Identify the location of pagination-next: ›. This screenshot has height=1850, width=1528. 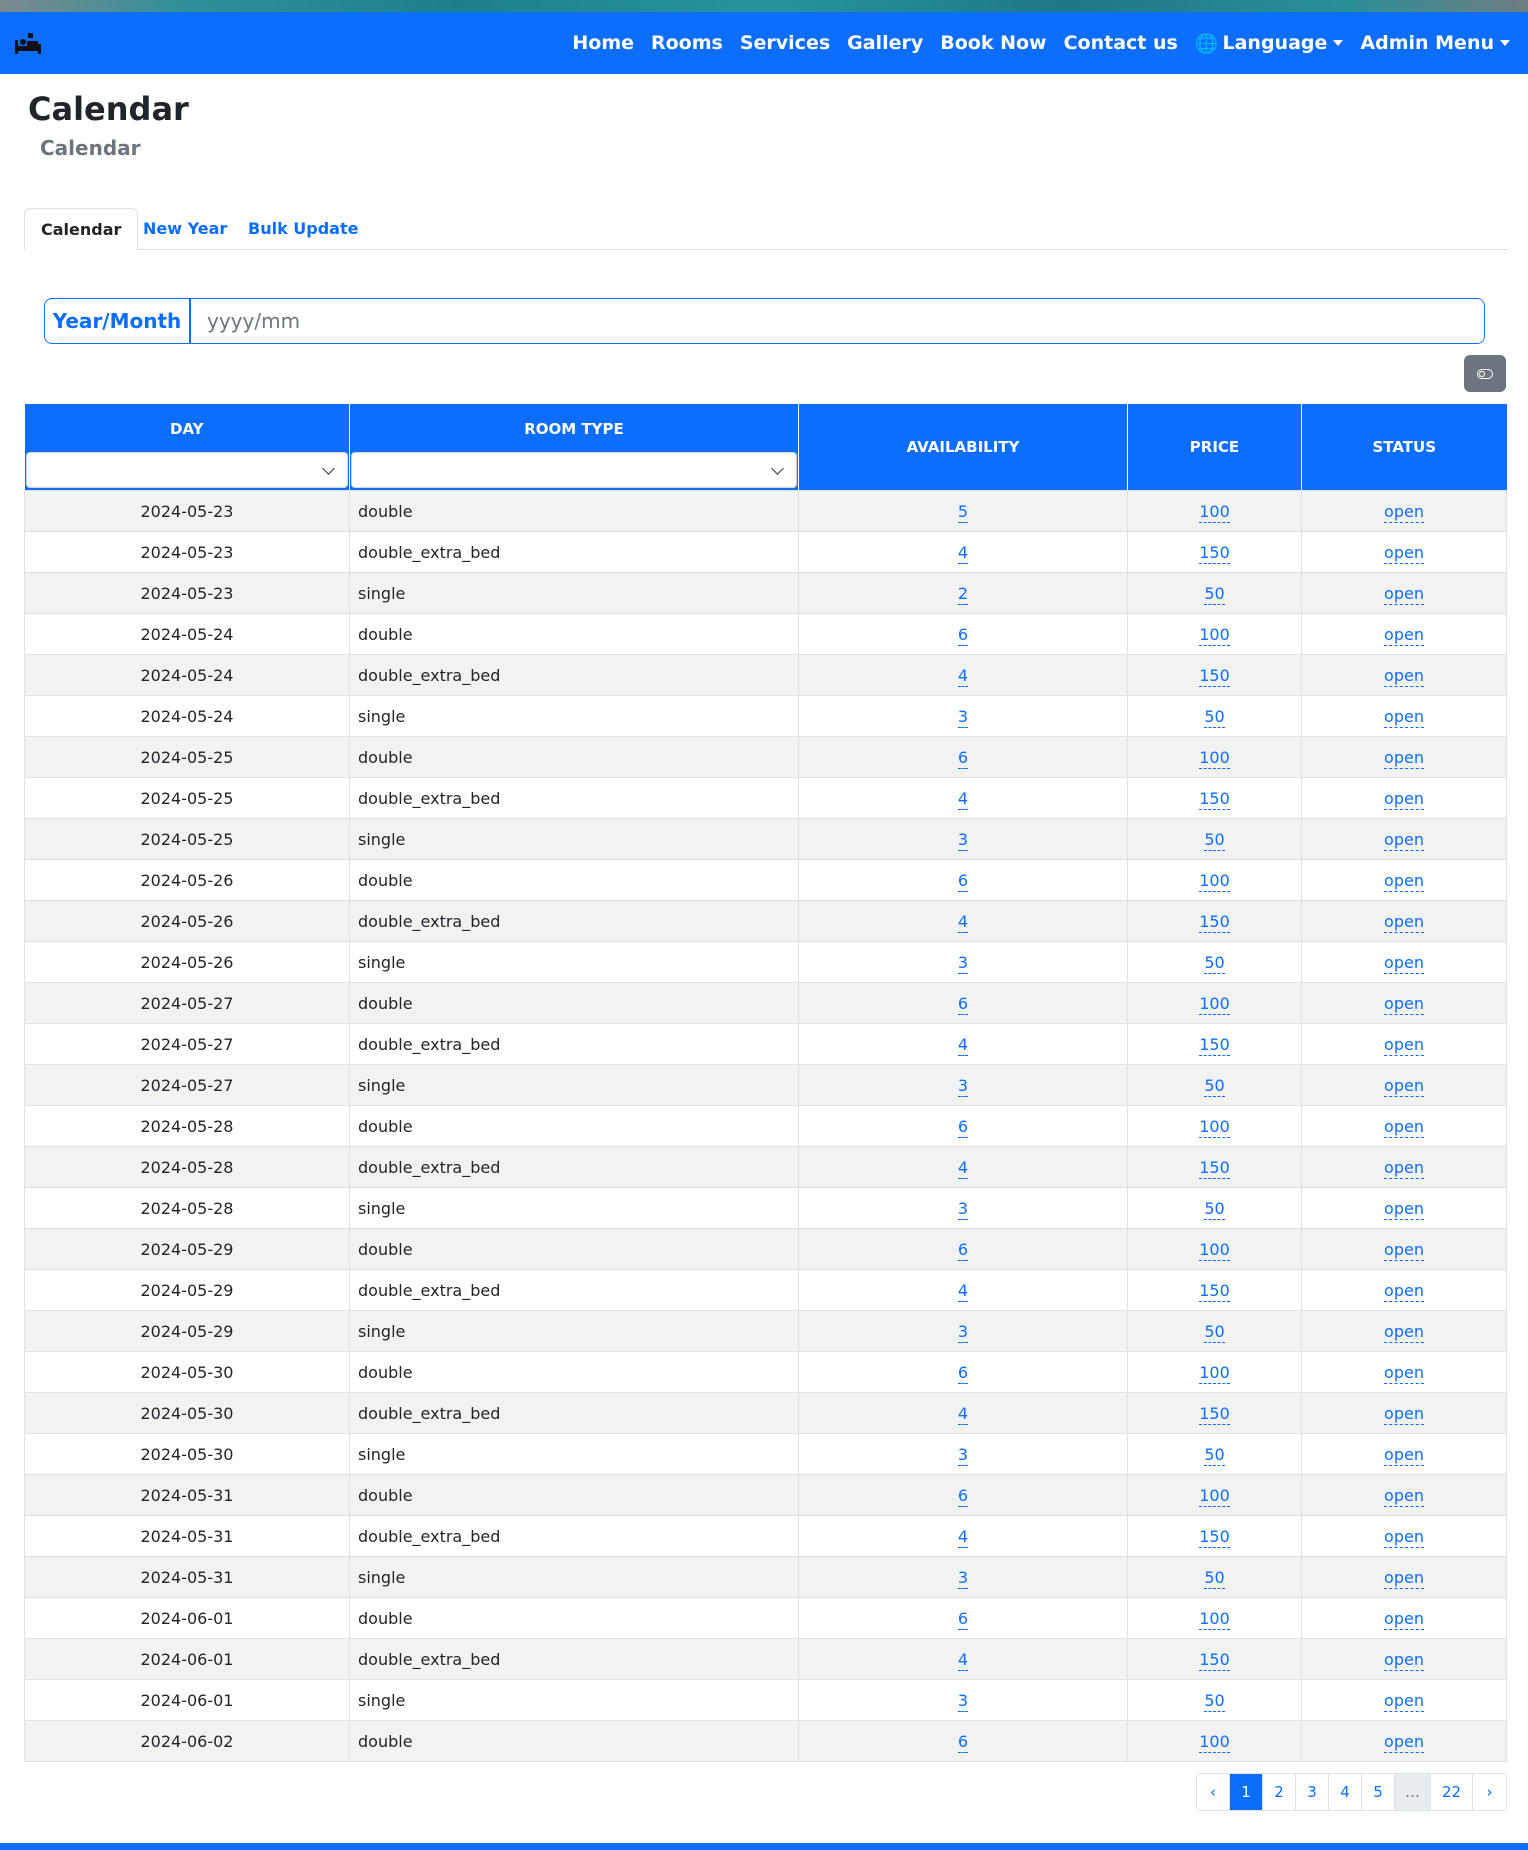
(1489, 1792).